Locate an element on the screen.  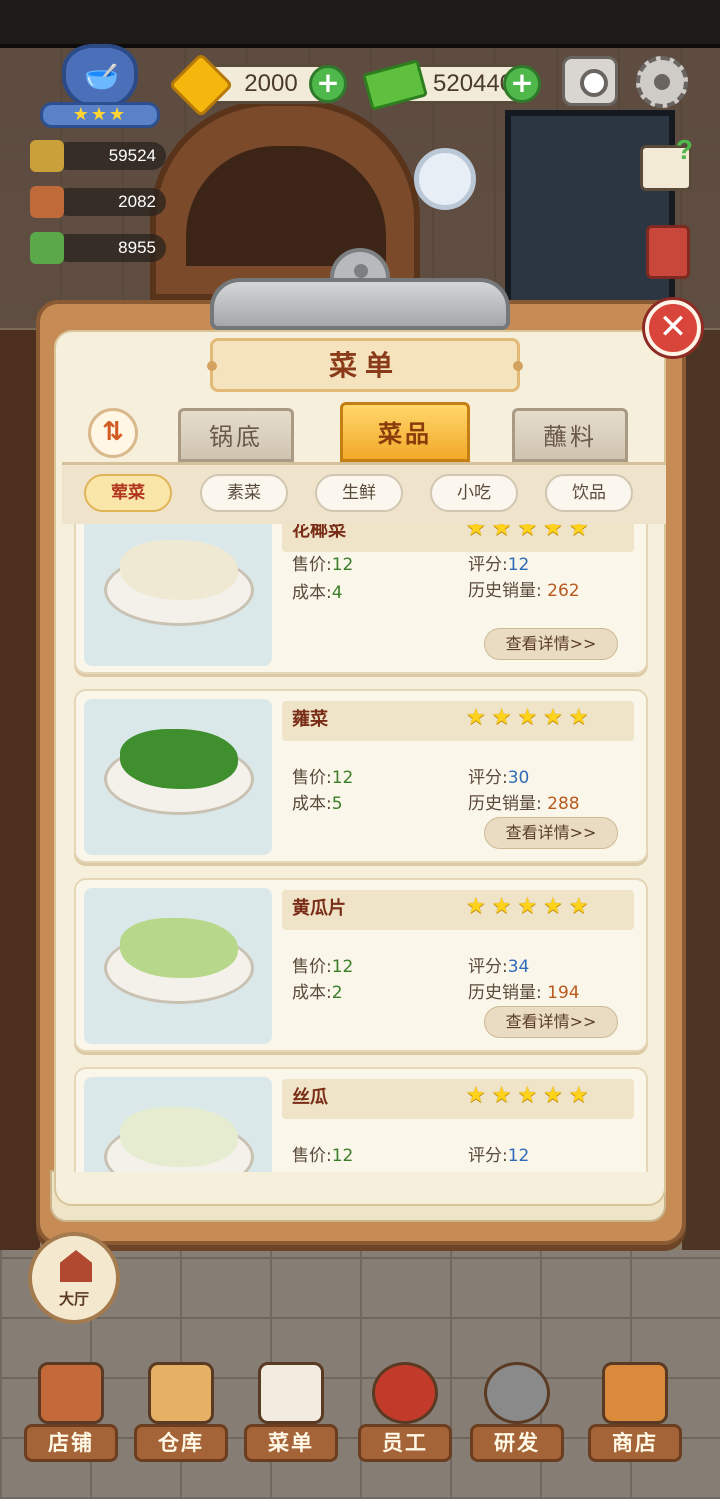
nav-research: 研发 is located at coordinates (517, 1411).